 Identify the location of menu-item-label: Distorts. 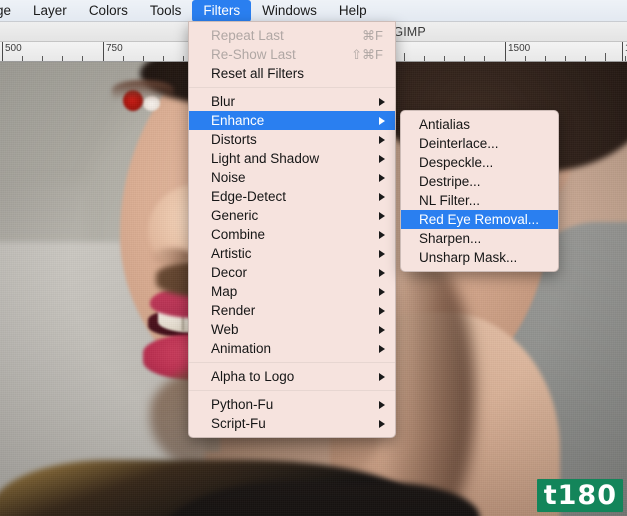
(234, 139).